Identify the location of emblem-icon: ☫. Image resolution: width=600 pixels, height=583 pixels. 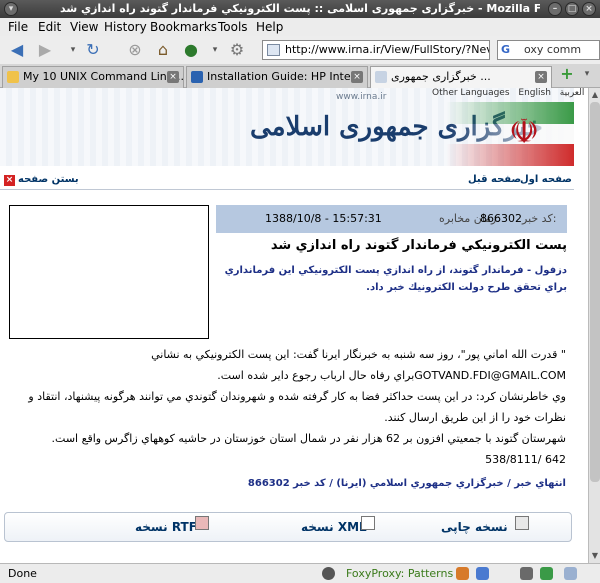
(524, 132).